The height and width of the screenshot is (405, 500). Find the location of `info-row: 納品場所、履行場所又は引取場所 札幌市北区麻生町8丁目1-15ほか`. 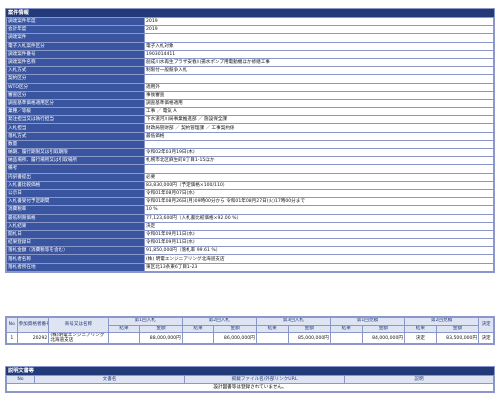

info-row: 納品場所、履行場所又は引取場所 札幌市北区麻生町8丁目1-15ほか is located at coordinates (250, 161).